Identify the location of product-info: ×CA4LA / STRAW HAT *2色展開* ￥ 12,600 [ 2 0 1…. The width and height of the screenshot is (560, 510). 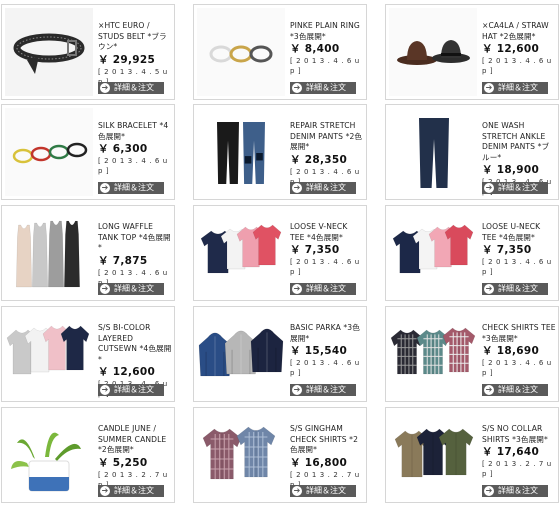
(519, 48).